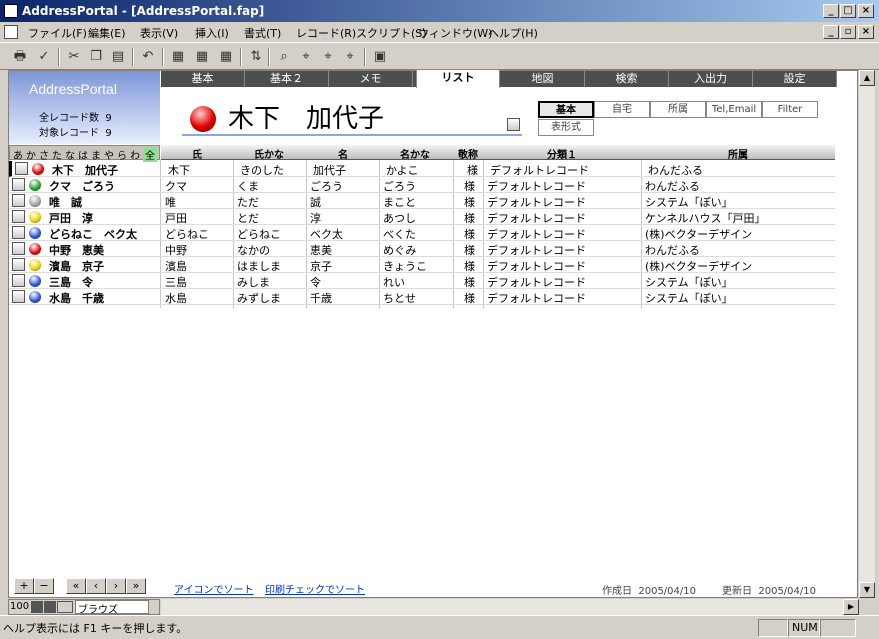  I want to click on remove-record-button: −, so click(44, 586).